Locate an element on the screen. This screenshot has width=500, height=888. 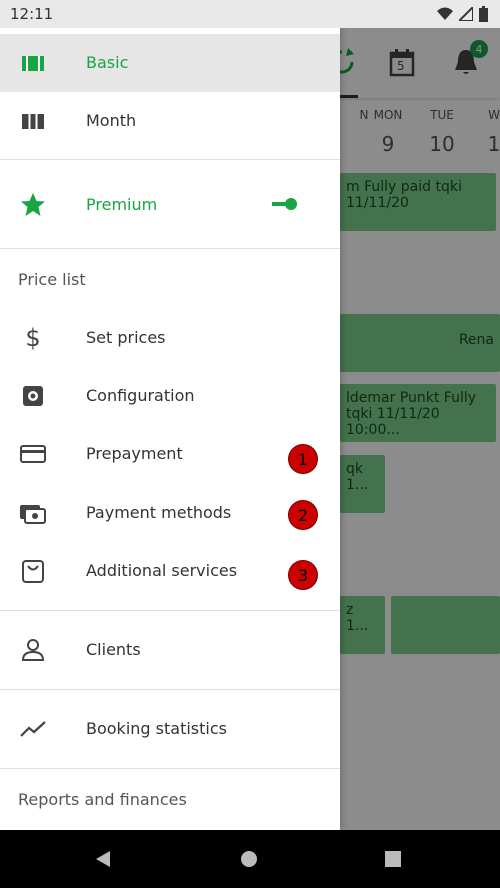
premium-toggle is located at coordinates (286, 204).